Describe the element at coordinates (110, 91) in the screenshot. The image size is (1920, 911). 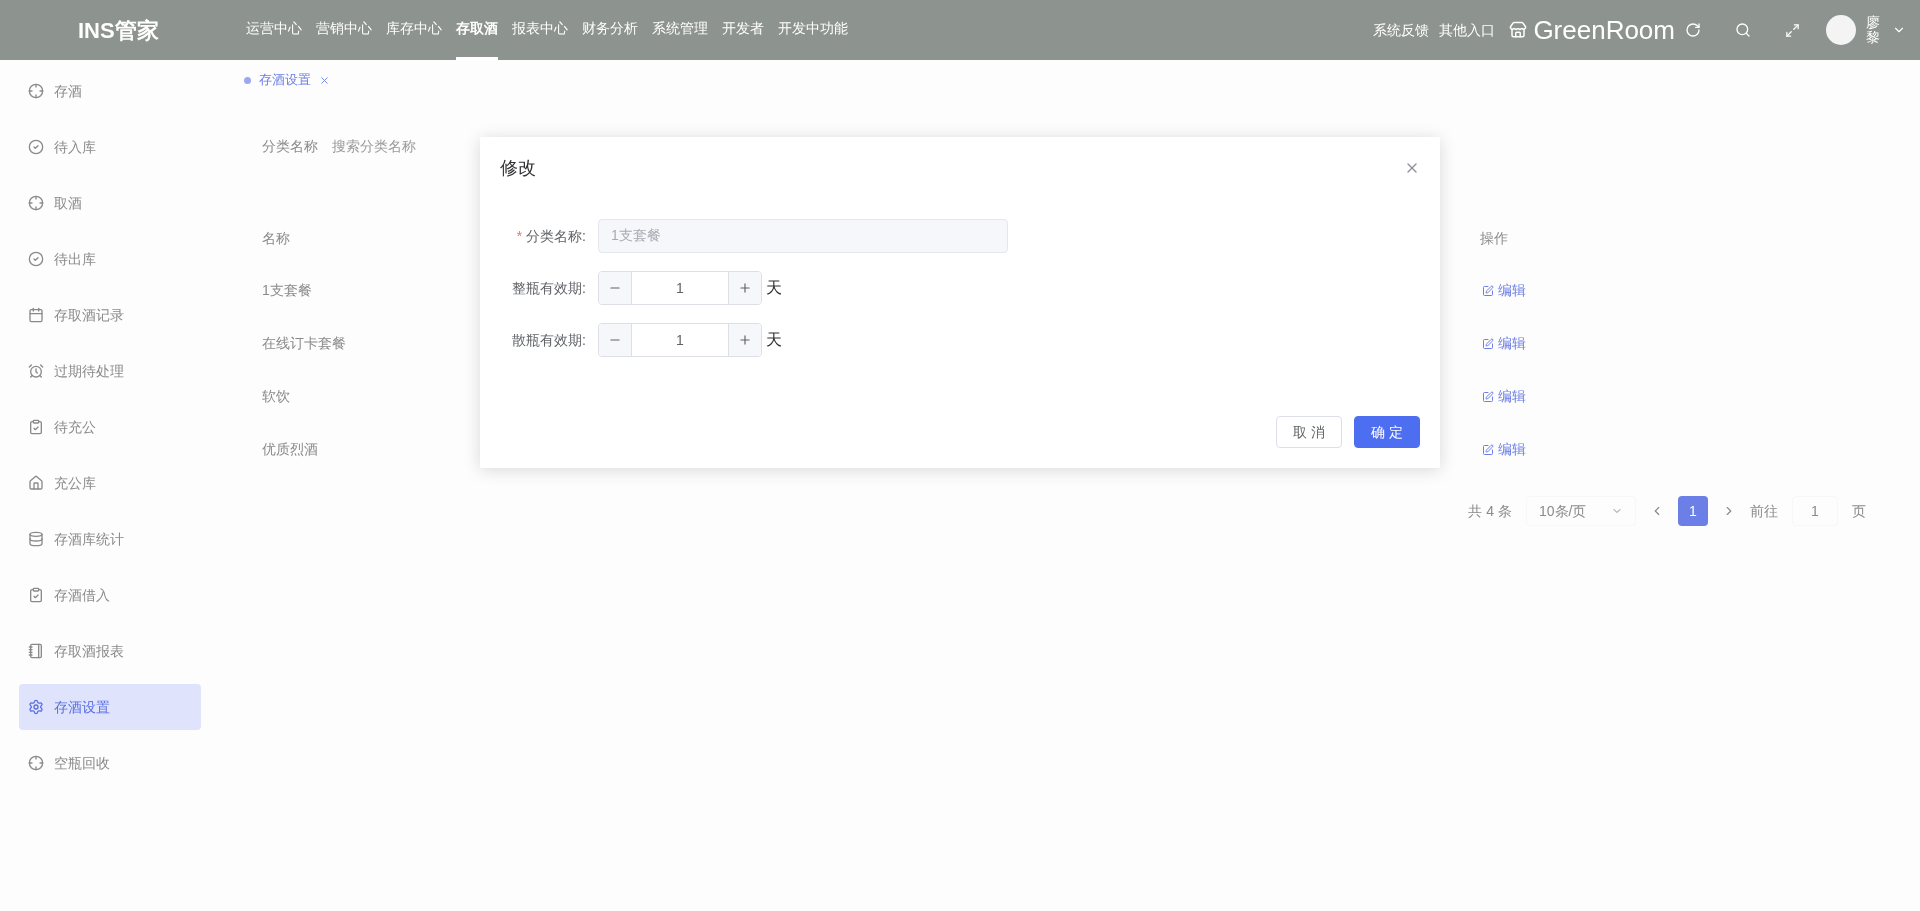
I see `sidebar-item: 存酒` at that location.